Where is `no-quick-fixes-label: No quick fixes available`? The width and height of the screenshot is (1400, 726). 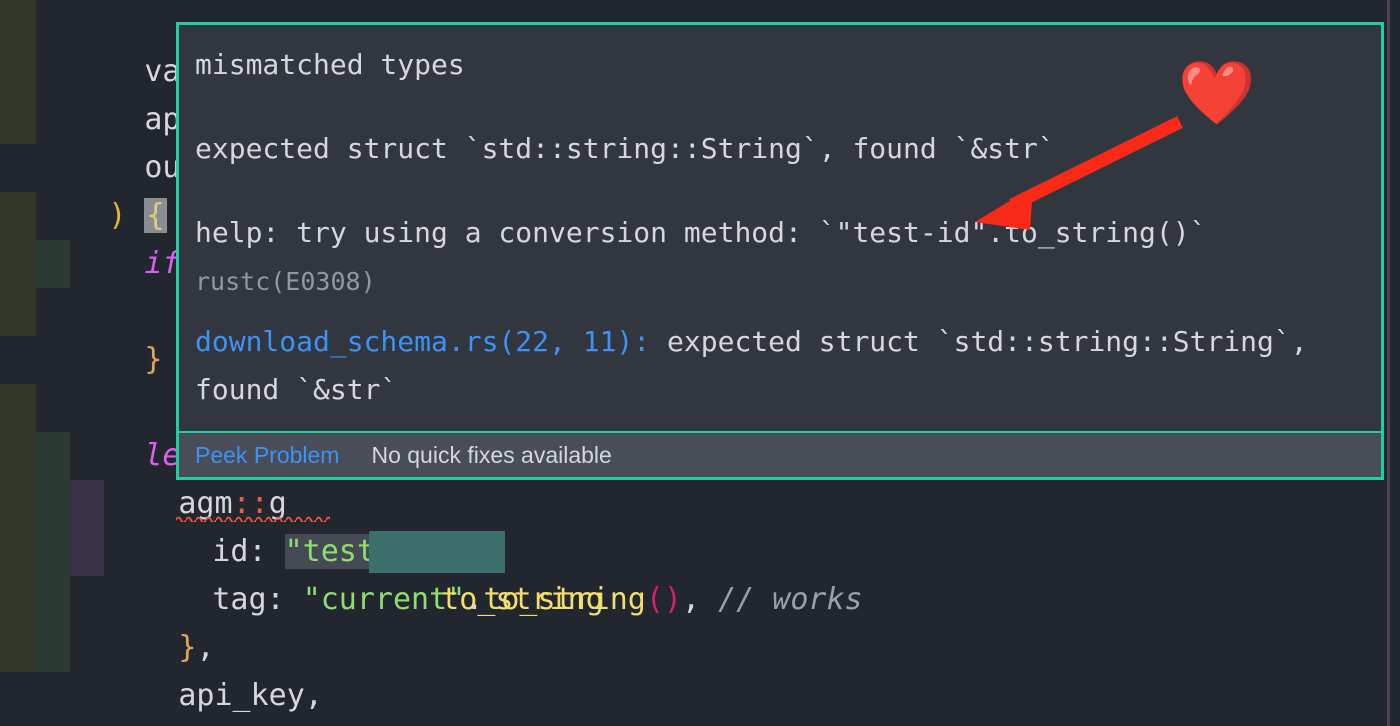
no-quick-fixes-label: No quick fixes available is located at coordinates (491, 454).